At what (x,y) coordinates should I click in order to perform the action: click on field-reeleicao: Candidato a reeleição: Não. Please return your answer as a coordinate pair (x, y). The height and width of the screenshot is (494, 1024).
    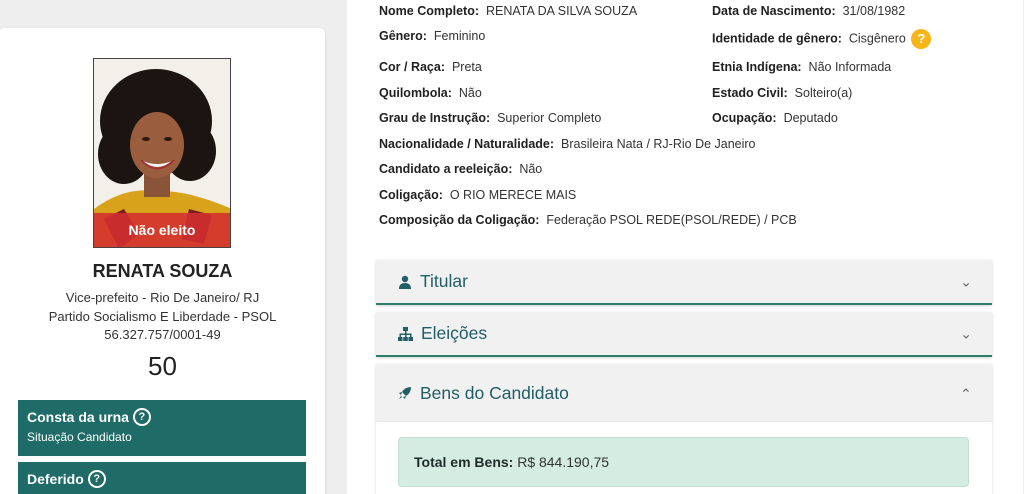
    Looking at the image, I should click on (460, 169).